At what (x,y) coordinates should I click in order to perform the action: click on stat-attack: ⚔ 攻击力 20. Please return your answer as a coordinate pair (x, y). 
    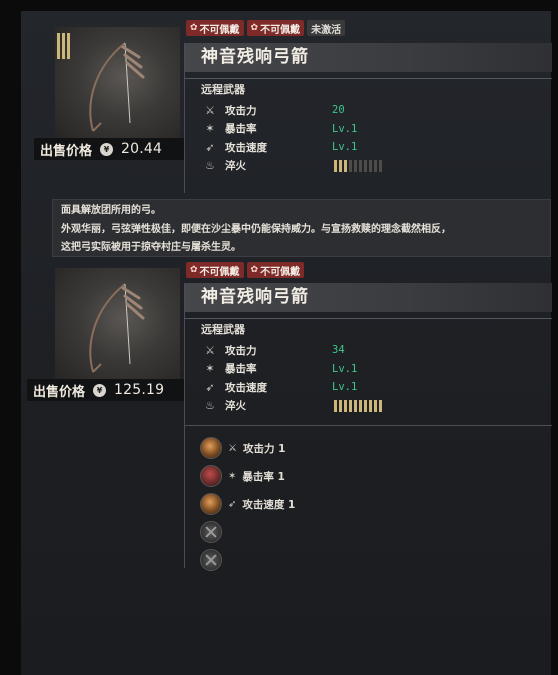
    Looking at the image, I should click on (368, 110).